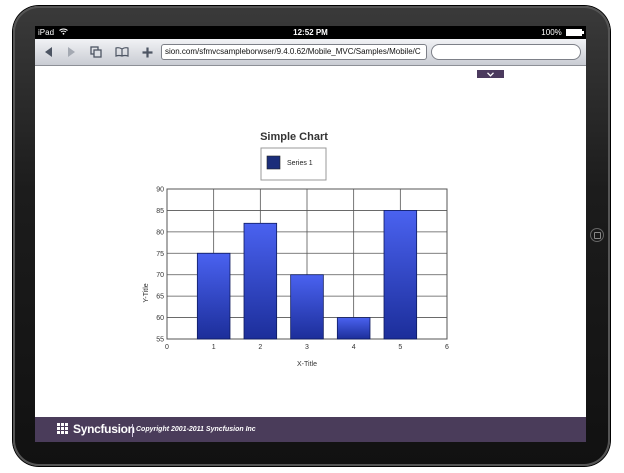  Describe the element at coordinates (160, 254) in the screenshot. I see `y-tick-label: 75` at that location.